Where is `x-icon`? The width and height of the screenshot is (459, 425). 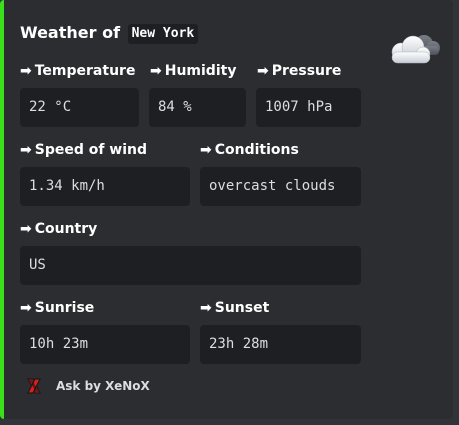 x-icon is located at coordinates (34, 386).